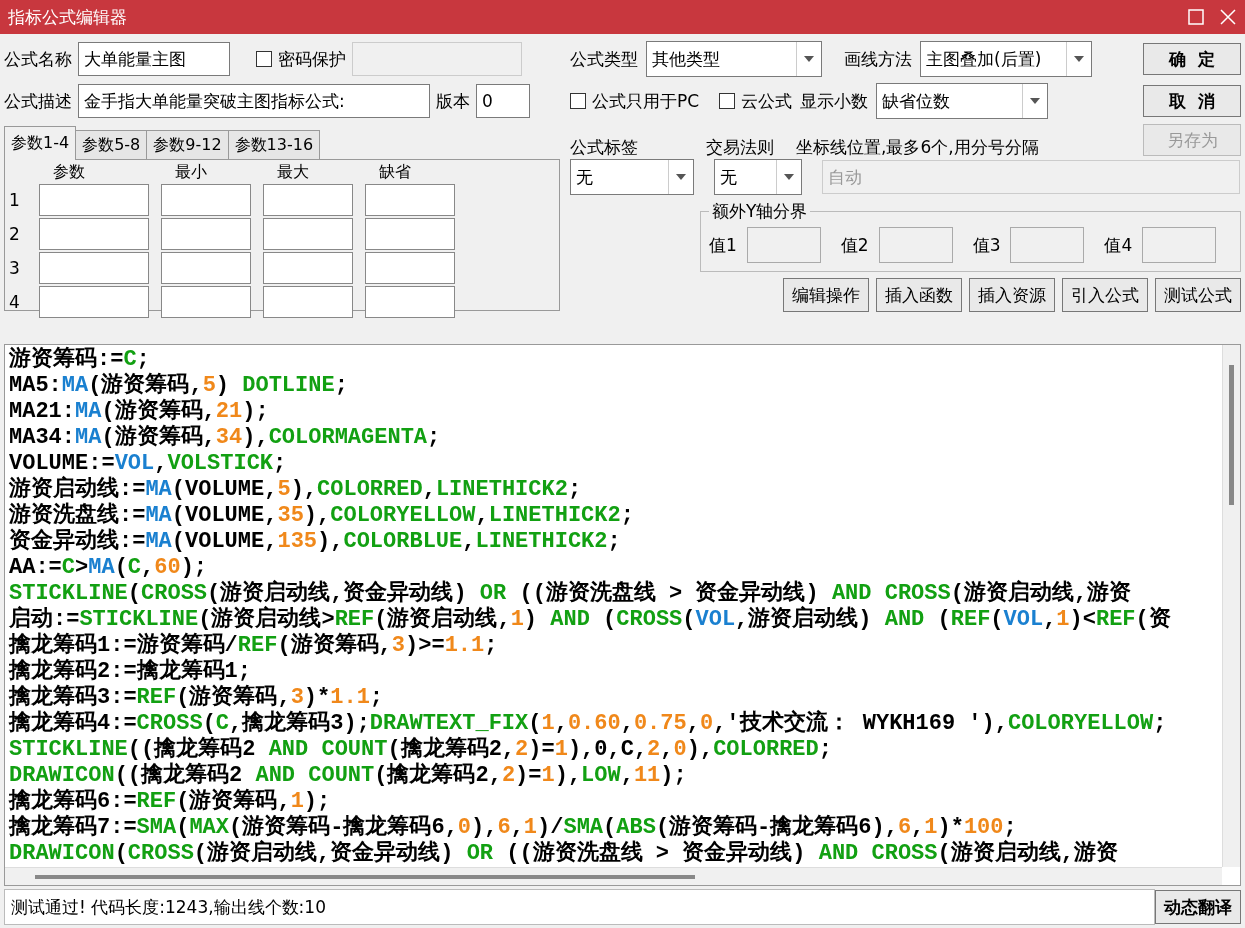 The image size is (1245, 928). Describe the element at coordinates (513, 827) in the screenshot. I see `code-line: 擒龙筹码7:=SMA(MAX(游资筹码-擒龙筹码6,0),6,1)/SMA(ABS(游资筹码-擒龙筹码6),6,1)*100;` at that location.